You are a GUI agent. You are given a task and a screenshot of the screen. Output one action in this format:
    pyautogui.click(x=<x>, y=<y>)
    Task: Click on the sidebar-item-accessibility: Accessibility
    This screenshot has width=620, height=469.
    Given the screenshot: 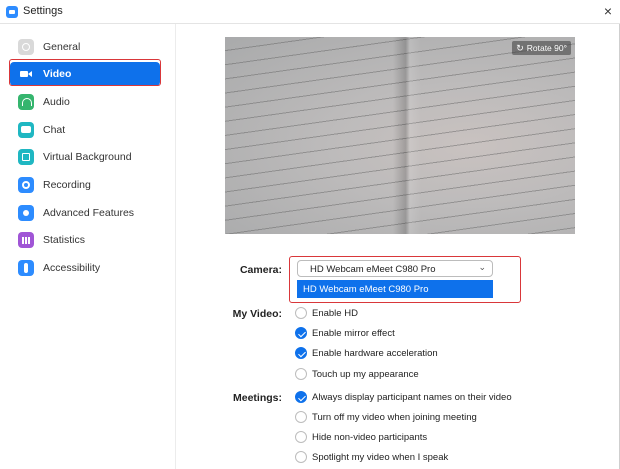 What is the action you would take?
    pyautogui.click(x=85, y=268)
    